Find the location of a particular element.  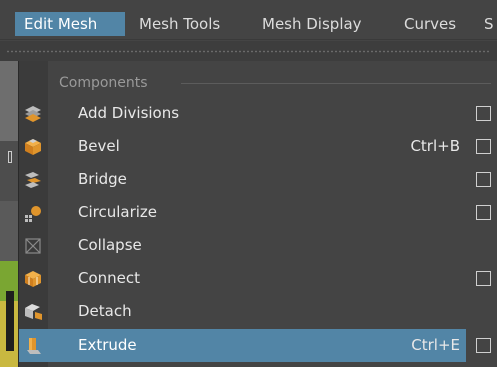

menu-mesh-display: Mesh Display is located at coordinates (312, 24).